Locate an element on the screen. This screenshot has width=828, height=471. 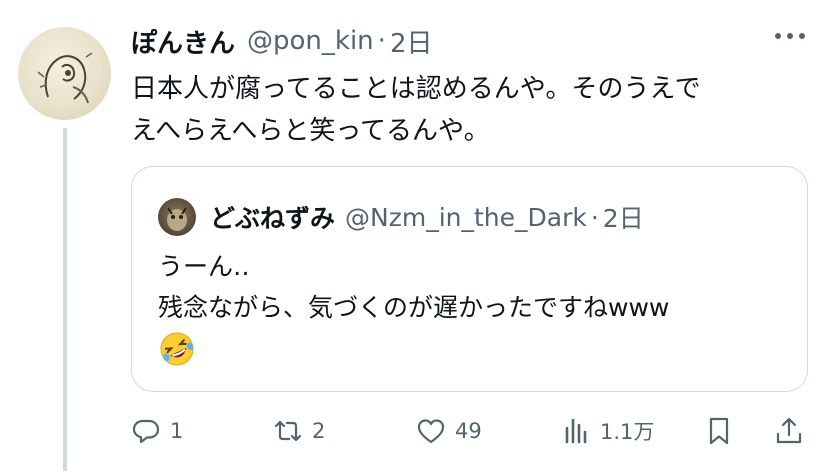
quoted-header: どぶねずみ @Nzm_in_the_Dark · 2日 is located at coordinates (427, 217).